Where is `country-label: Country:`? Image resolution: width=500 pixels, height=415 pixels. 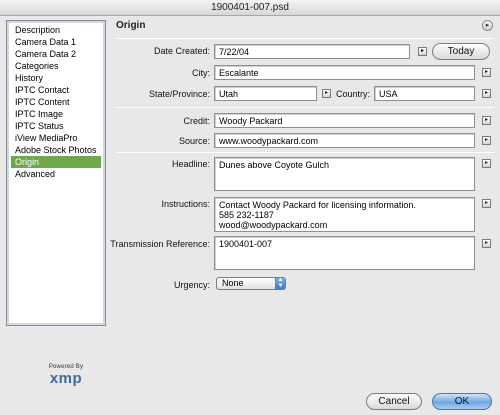
country-label: Country: is located at coordinates (352, 94).